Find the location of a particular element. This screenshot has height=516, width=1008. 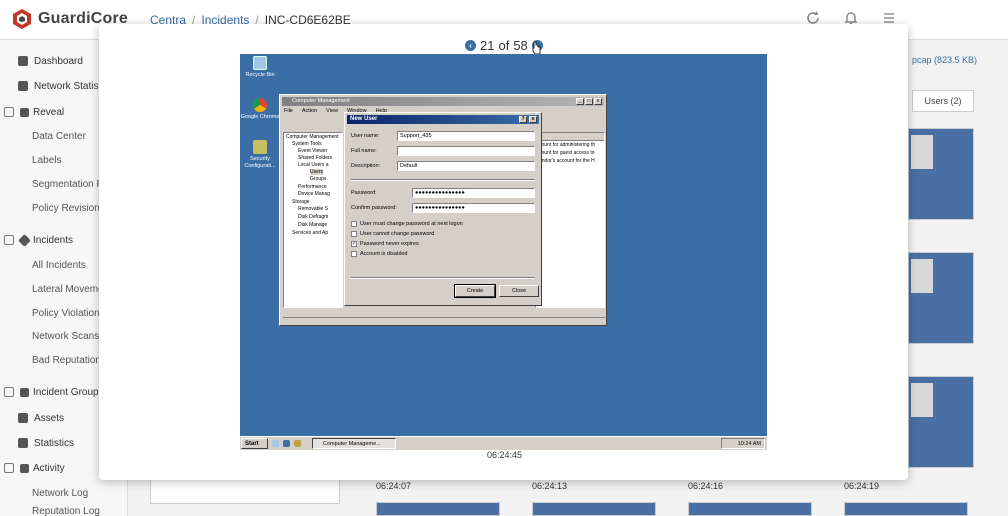

window-title: Computer Management is located at coordinates (321, 101).